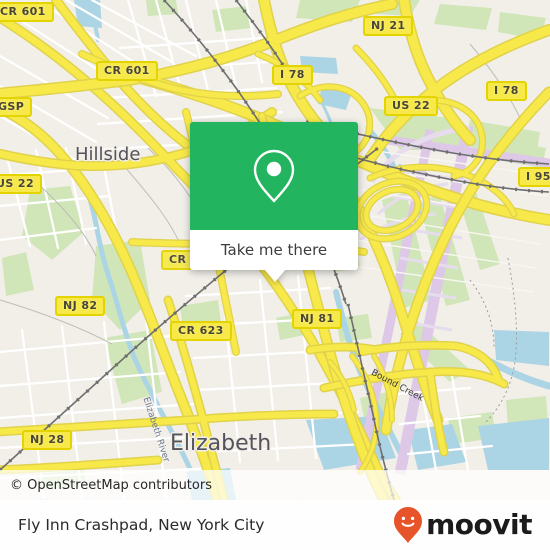 The height and width of the screenshot is (550, 550). I want to click on popup-header, so click(274, 176).